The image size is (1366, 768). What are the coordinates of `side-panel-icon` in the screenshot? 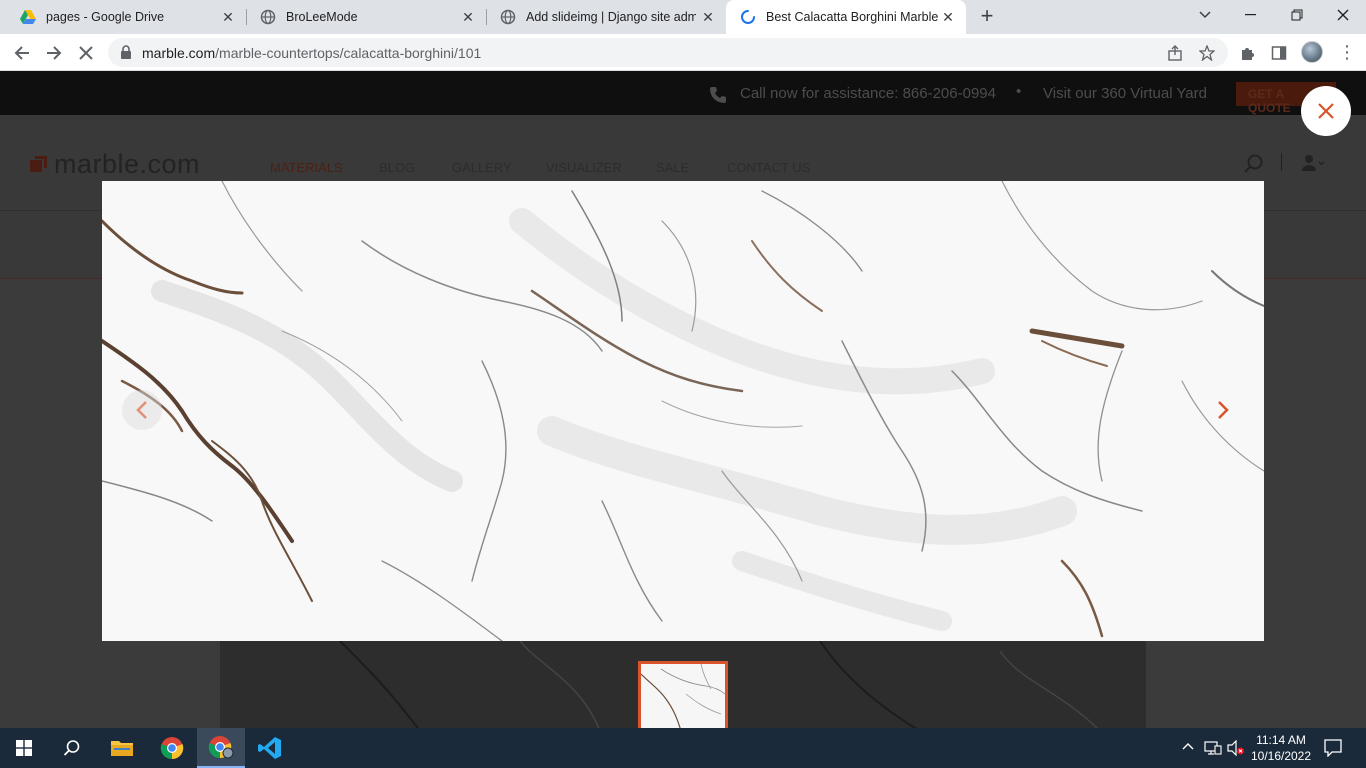 It's located at (1279, 53).